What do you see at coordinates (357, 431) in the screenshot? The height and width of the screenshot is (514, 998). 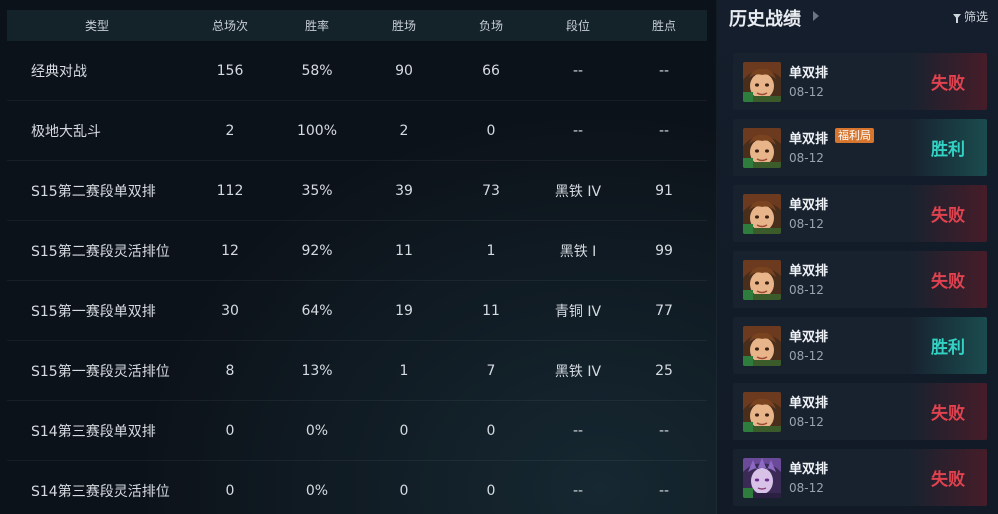 I see `table-row: S14第三赛段单双排 0 0% 0 0 -- --` at bounding box center [357, 431].